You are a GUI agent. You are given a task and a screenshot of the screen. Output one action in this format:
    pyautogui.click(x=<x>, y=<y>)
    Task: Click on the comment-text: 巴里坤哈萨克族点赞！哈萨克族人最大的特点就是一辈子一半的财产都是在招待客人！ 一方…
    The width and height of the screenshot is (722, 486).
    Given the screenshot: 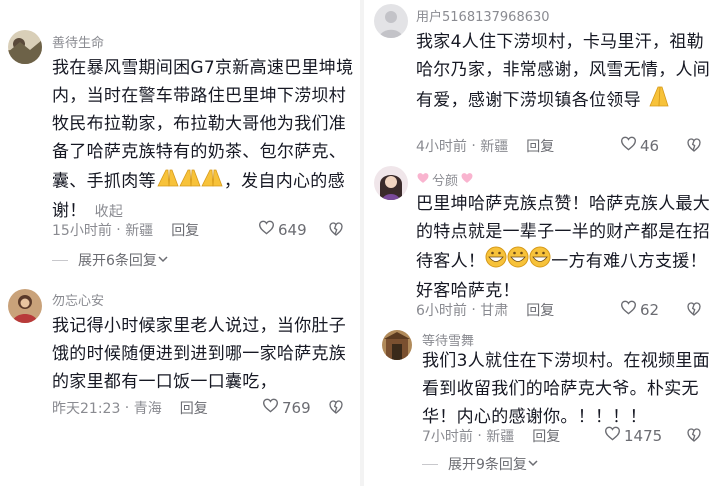 What is the action you would take?
    pyautogui.click(x=566, y=247)
    